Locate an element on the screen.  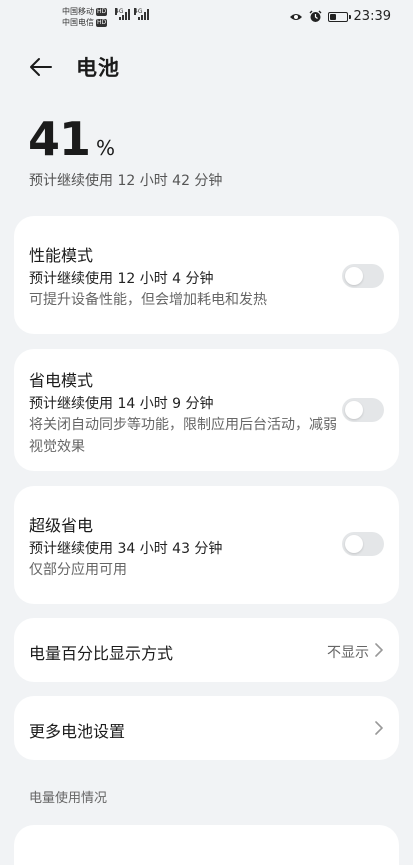
usage-card is located at coordinates (206, 845).